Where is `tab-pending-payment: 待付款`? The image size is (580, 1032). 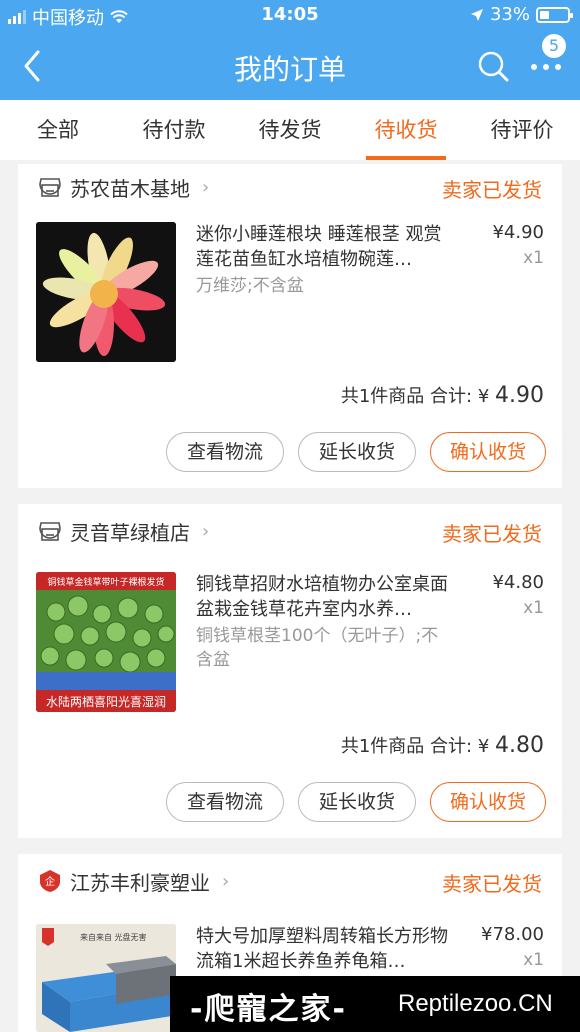
tab-pending-payment: 待付款 is located at coordinates (174, 130).